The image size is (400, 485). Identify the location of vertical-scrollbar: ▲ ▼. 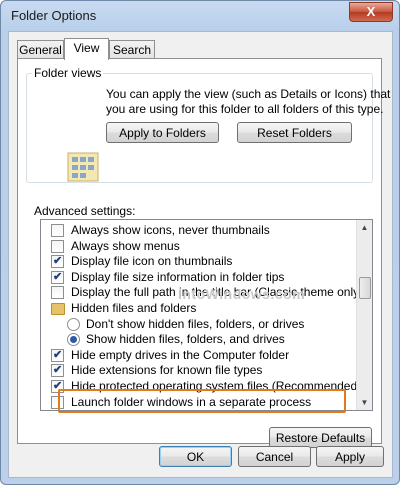
(364, 315).